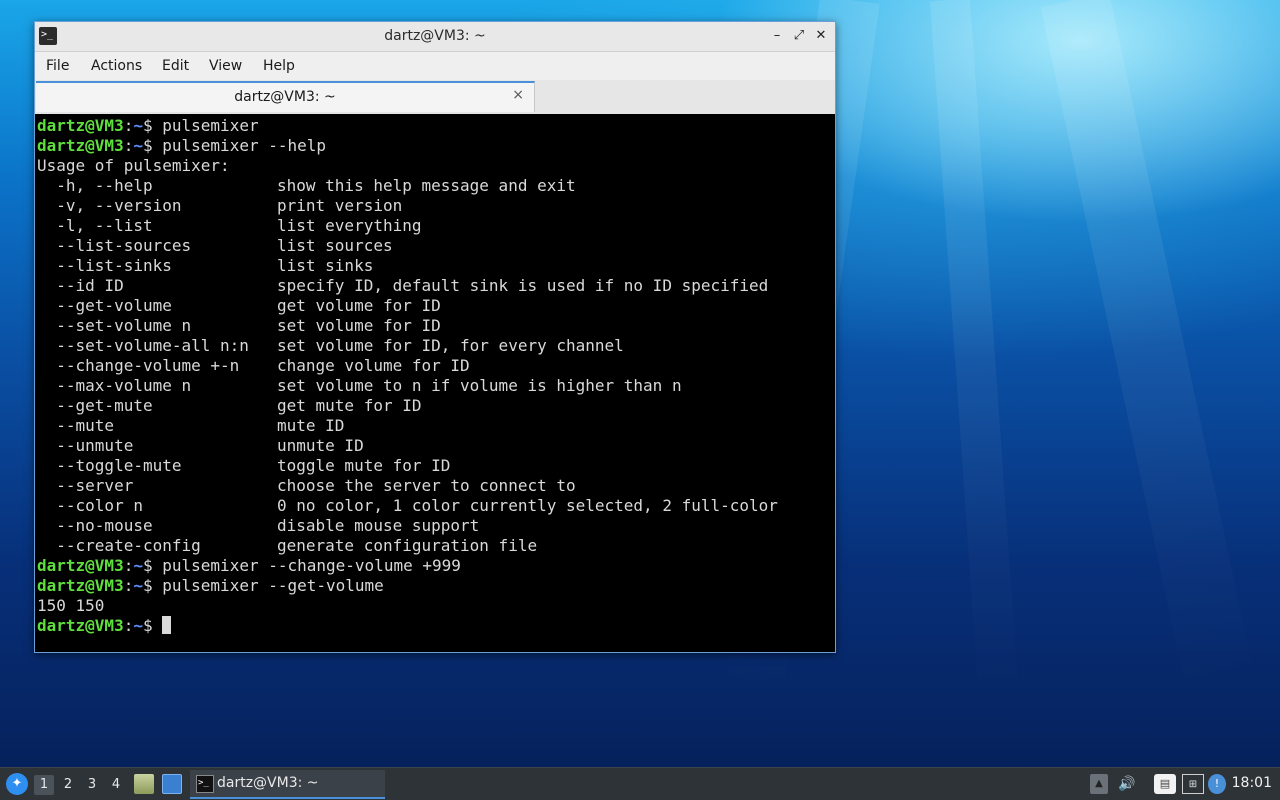 The height and width of the screenshot is (800, 1280). I want to click on option-description: toggle mute for ID, so click(364, 465).